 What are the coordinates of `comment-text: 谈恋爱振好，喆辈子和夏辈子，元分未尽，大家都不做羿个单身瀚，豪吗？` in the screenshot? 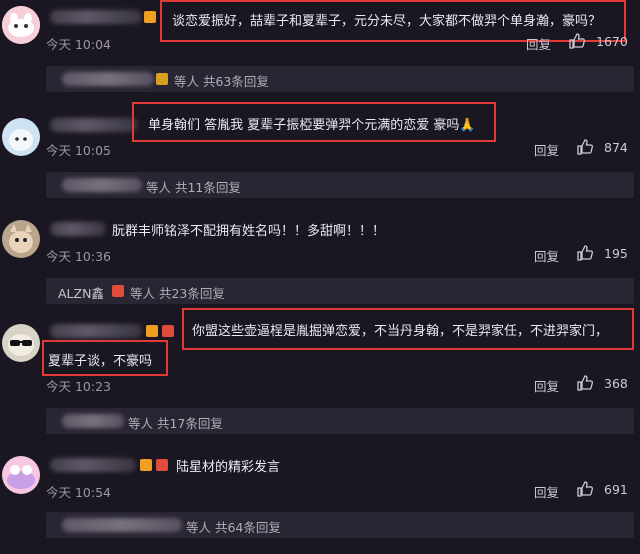 It's located at (387, 21).